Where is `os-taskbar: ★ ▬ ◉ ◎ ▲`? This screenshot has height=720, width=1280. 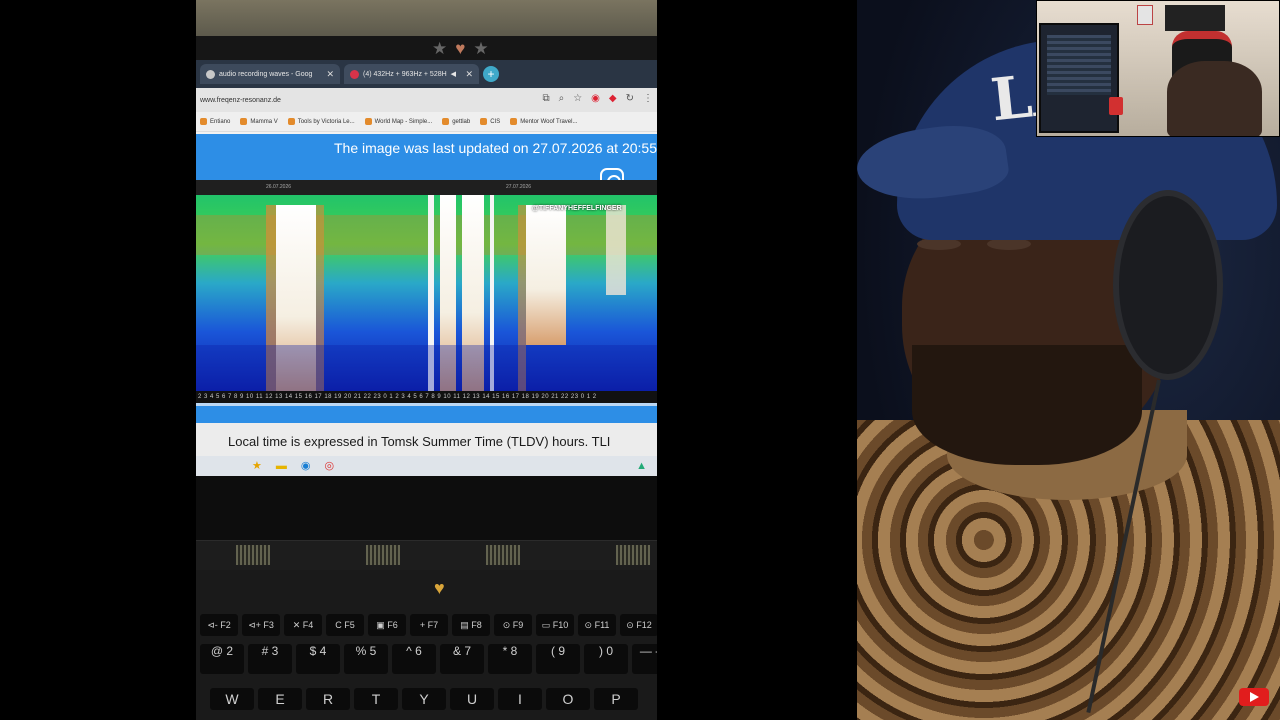 os-taskbar: ★ ▬ ◉ ◎ ▲ is located at coordinates (426, 466).